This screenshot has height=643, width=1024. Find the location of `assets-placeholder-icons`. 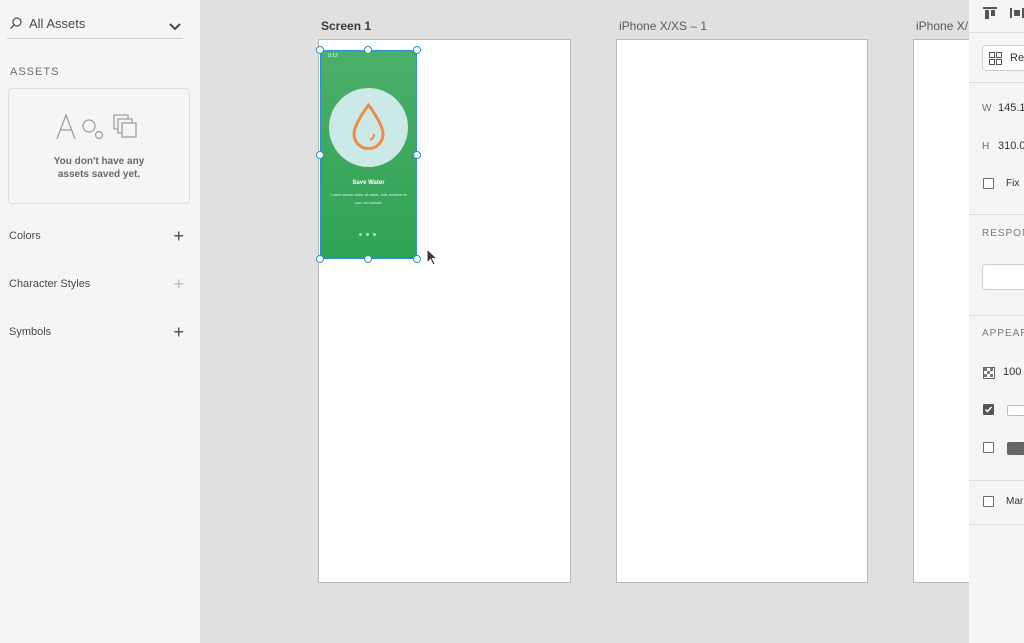

assets-placeholder-icons is located at coordinates (101, 130).